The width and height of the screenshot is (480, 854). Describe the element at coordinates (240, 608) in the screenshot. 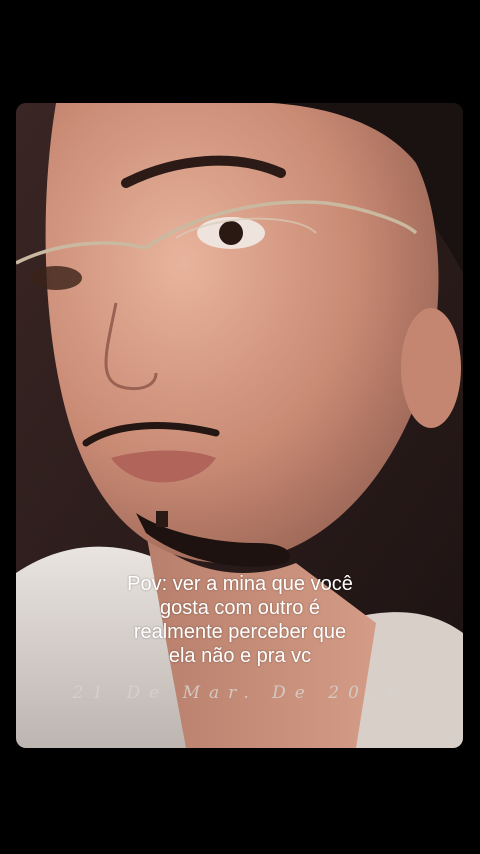

I see `caption-line-2: gosta com outro é` at that location.